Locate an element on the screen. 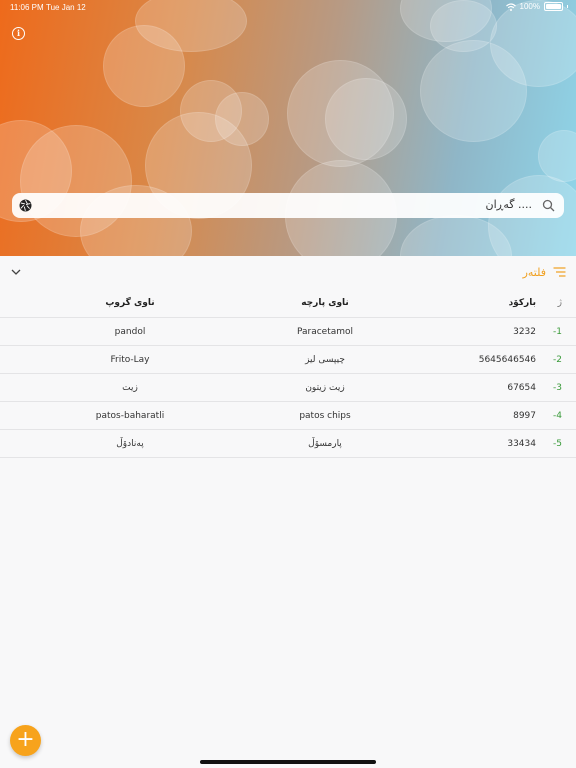  row-item-name: چیپسی لیز is located at coordinates (325, 359).